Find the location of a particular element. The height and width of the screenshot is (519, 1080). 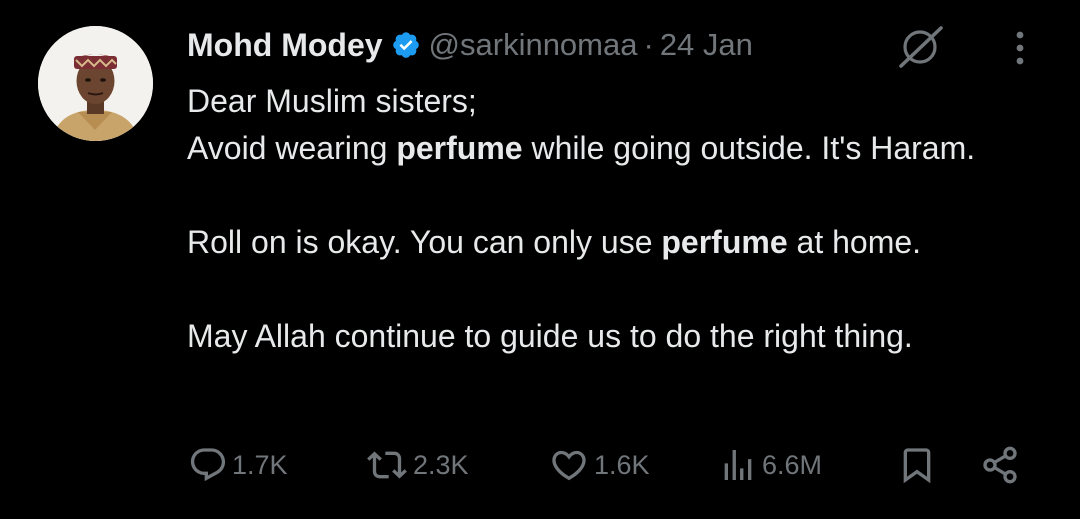

verified-badge-icon is located at coordinates (406, 45).